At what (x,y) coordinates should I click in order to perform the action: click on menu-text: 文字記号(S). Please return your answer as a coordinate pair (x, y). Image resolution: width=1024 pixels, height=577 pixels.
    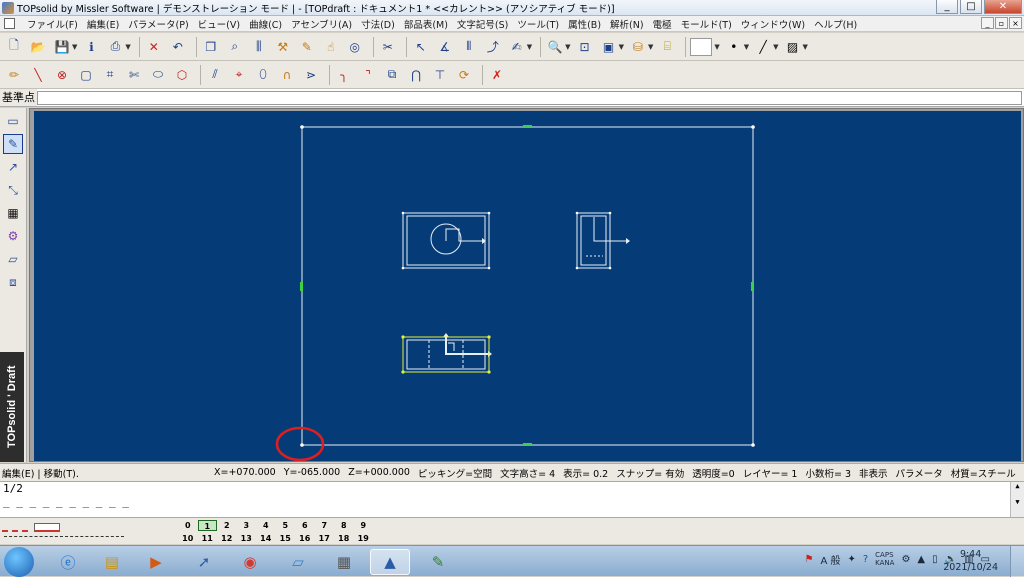
    Looking at the image, I should click on (482, 24).